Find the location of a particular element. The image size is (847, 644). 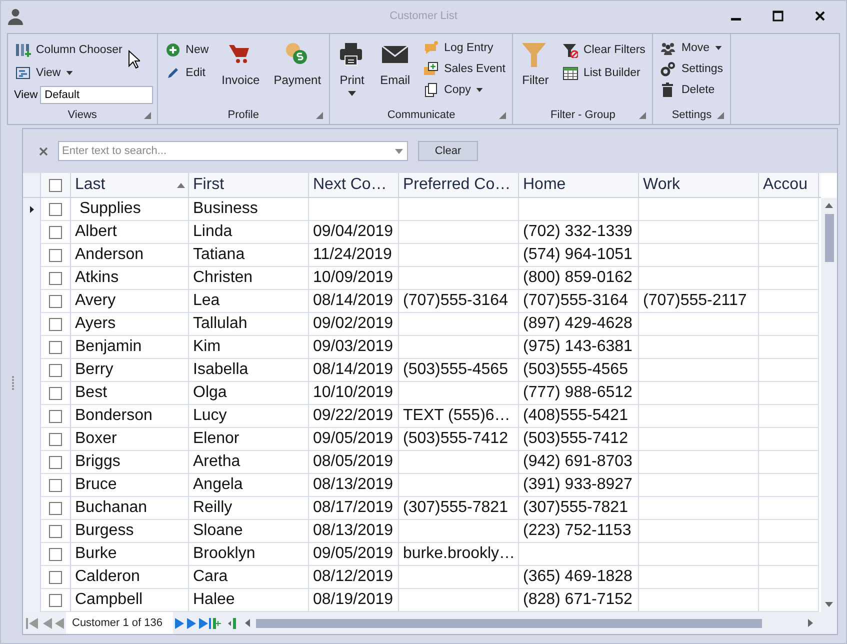

table-cell: (307)555-7821 is located at coordinates (579, 508).